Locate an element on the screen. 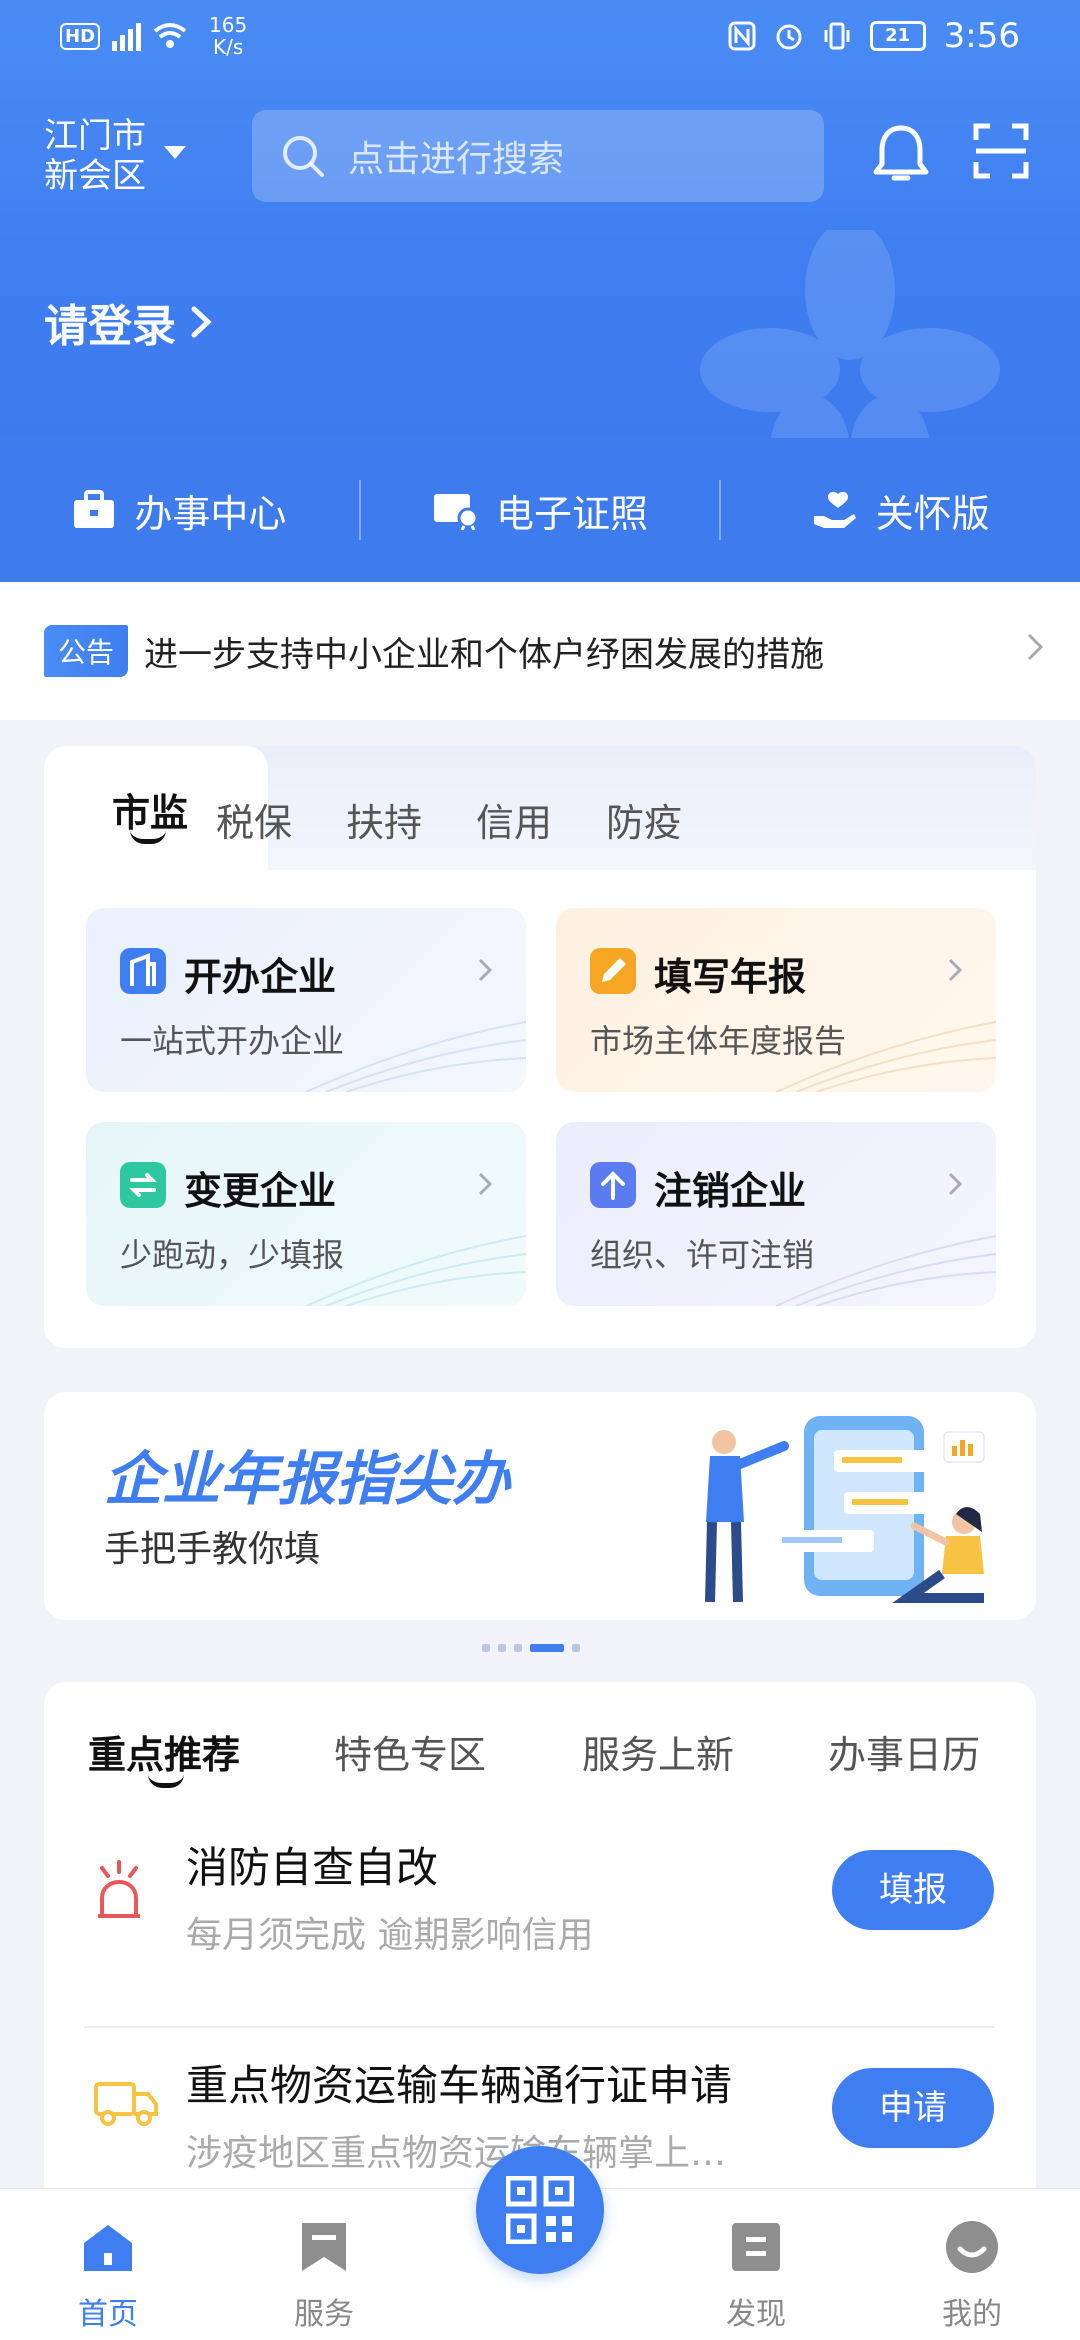  login-link: 请登录 is located at coordinates (128, 322).